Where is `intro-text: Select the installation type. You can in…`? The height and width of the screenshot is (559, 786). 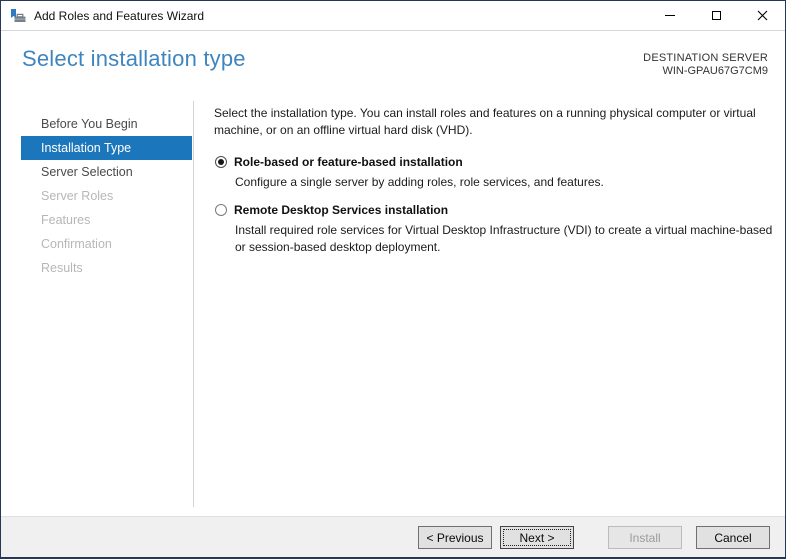 intro-text: Select the installation type. You can in… is located at coordinates (485, 122).